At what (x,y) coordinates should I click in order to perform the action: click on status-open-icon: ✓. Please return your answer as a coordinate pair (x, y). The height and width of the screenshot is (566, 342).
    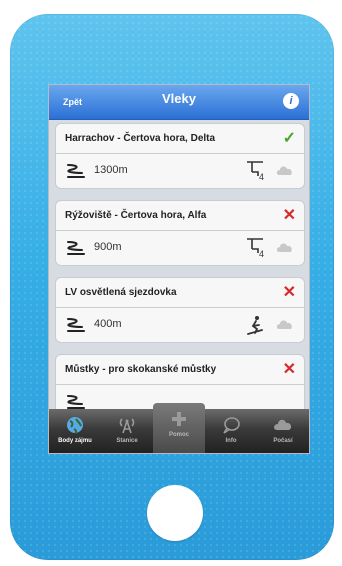
    Looking at the image, I should click on (289, 138).